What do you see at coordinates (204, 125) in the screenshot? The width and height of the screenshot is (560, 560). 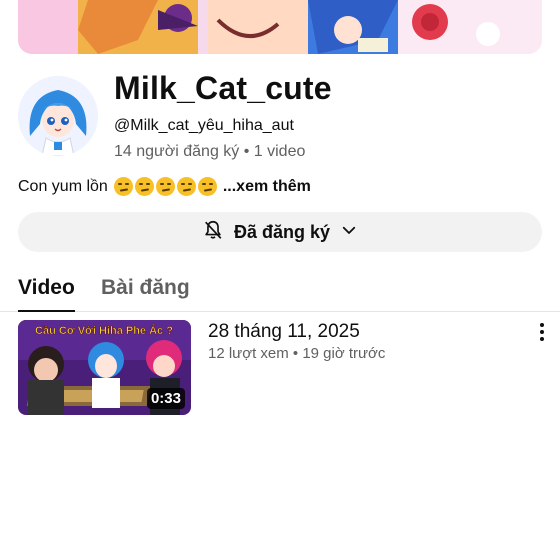 I see `channel-handle: @Milk_cat_yêu_hiha_aut` at bounding box center [204, 125].